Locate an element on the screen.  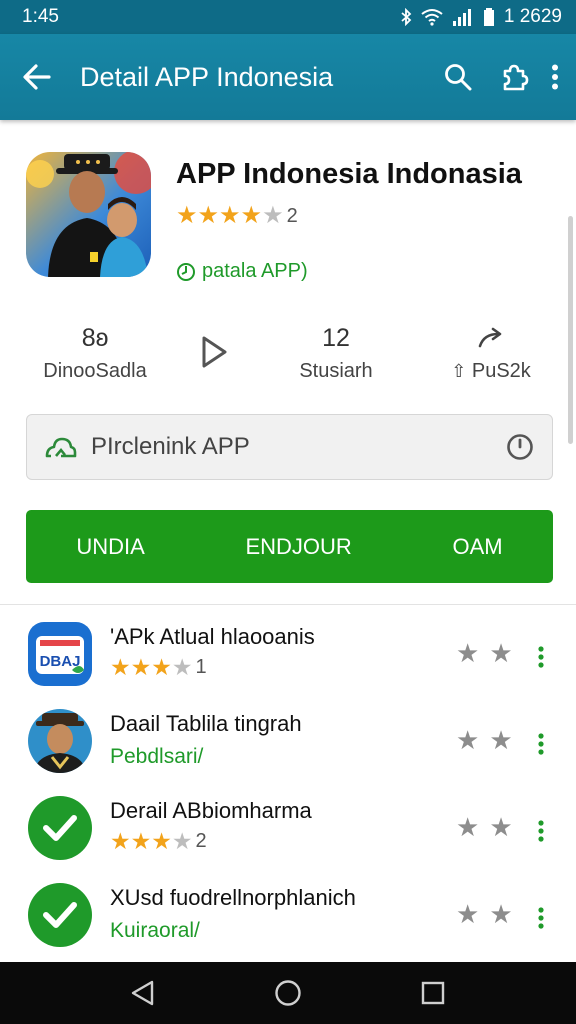
circle-home-icon is located at coordinates (288, 993).